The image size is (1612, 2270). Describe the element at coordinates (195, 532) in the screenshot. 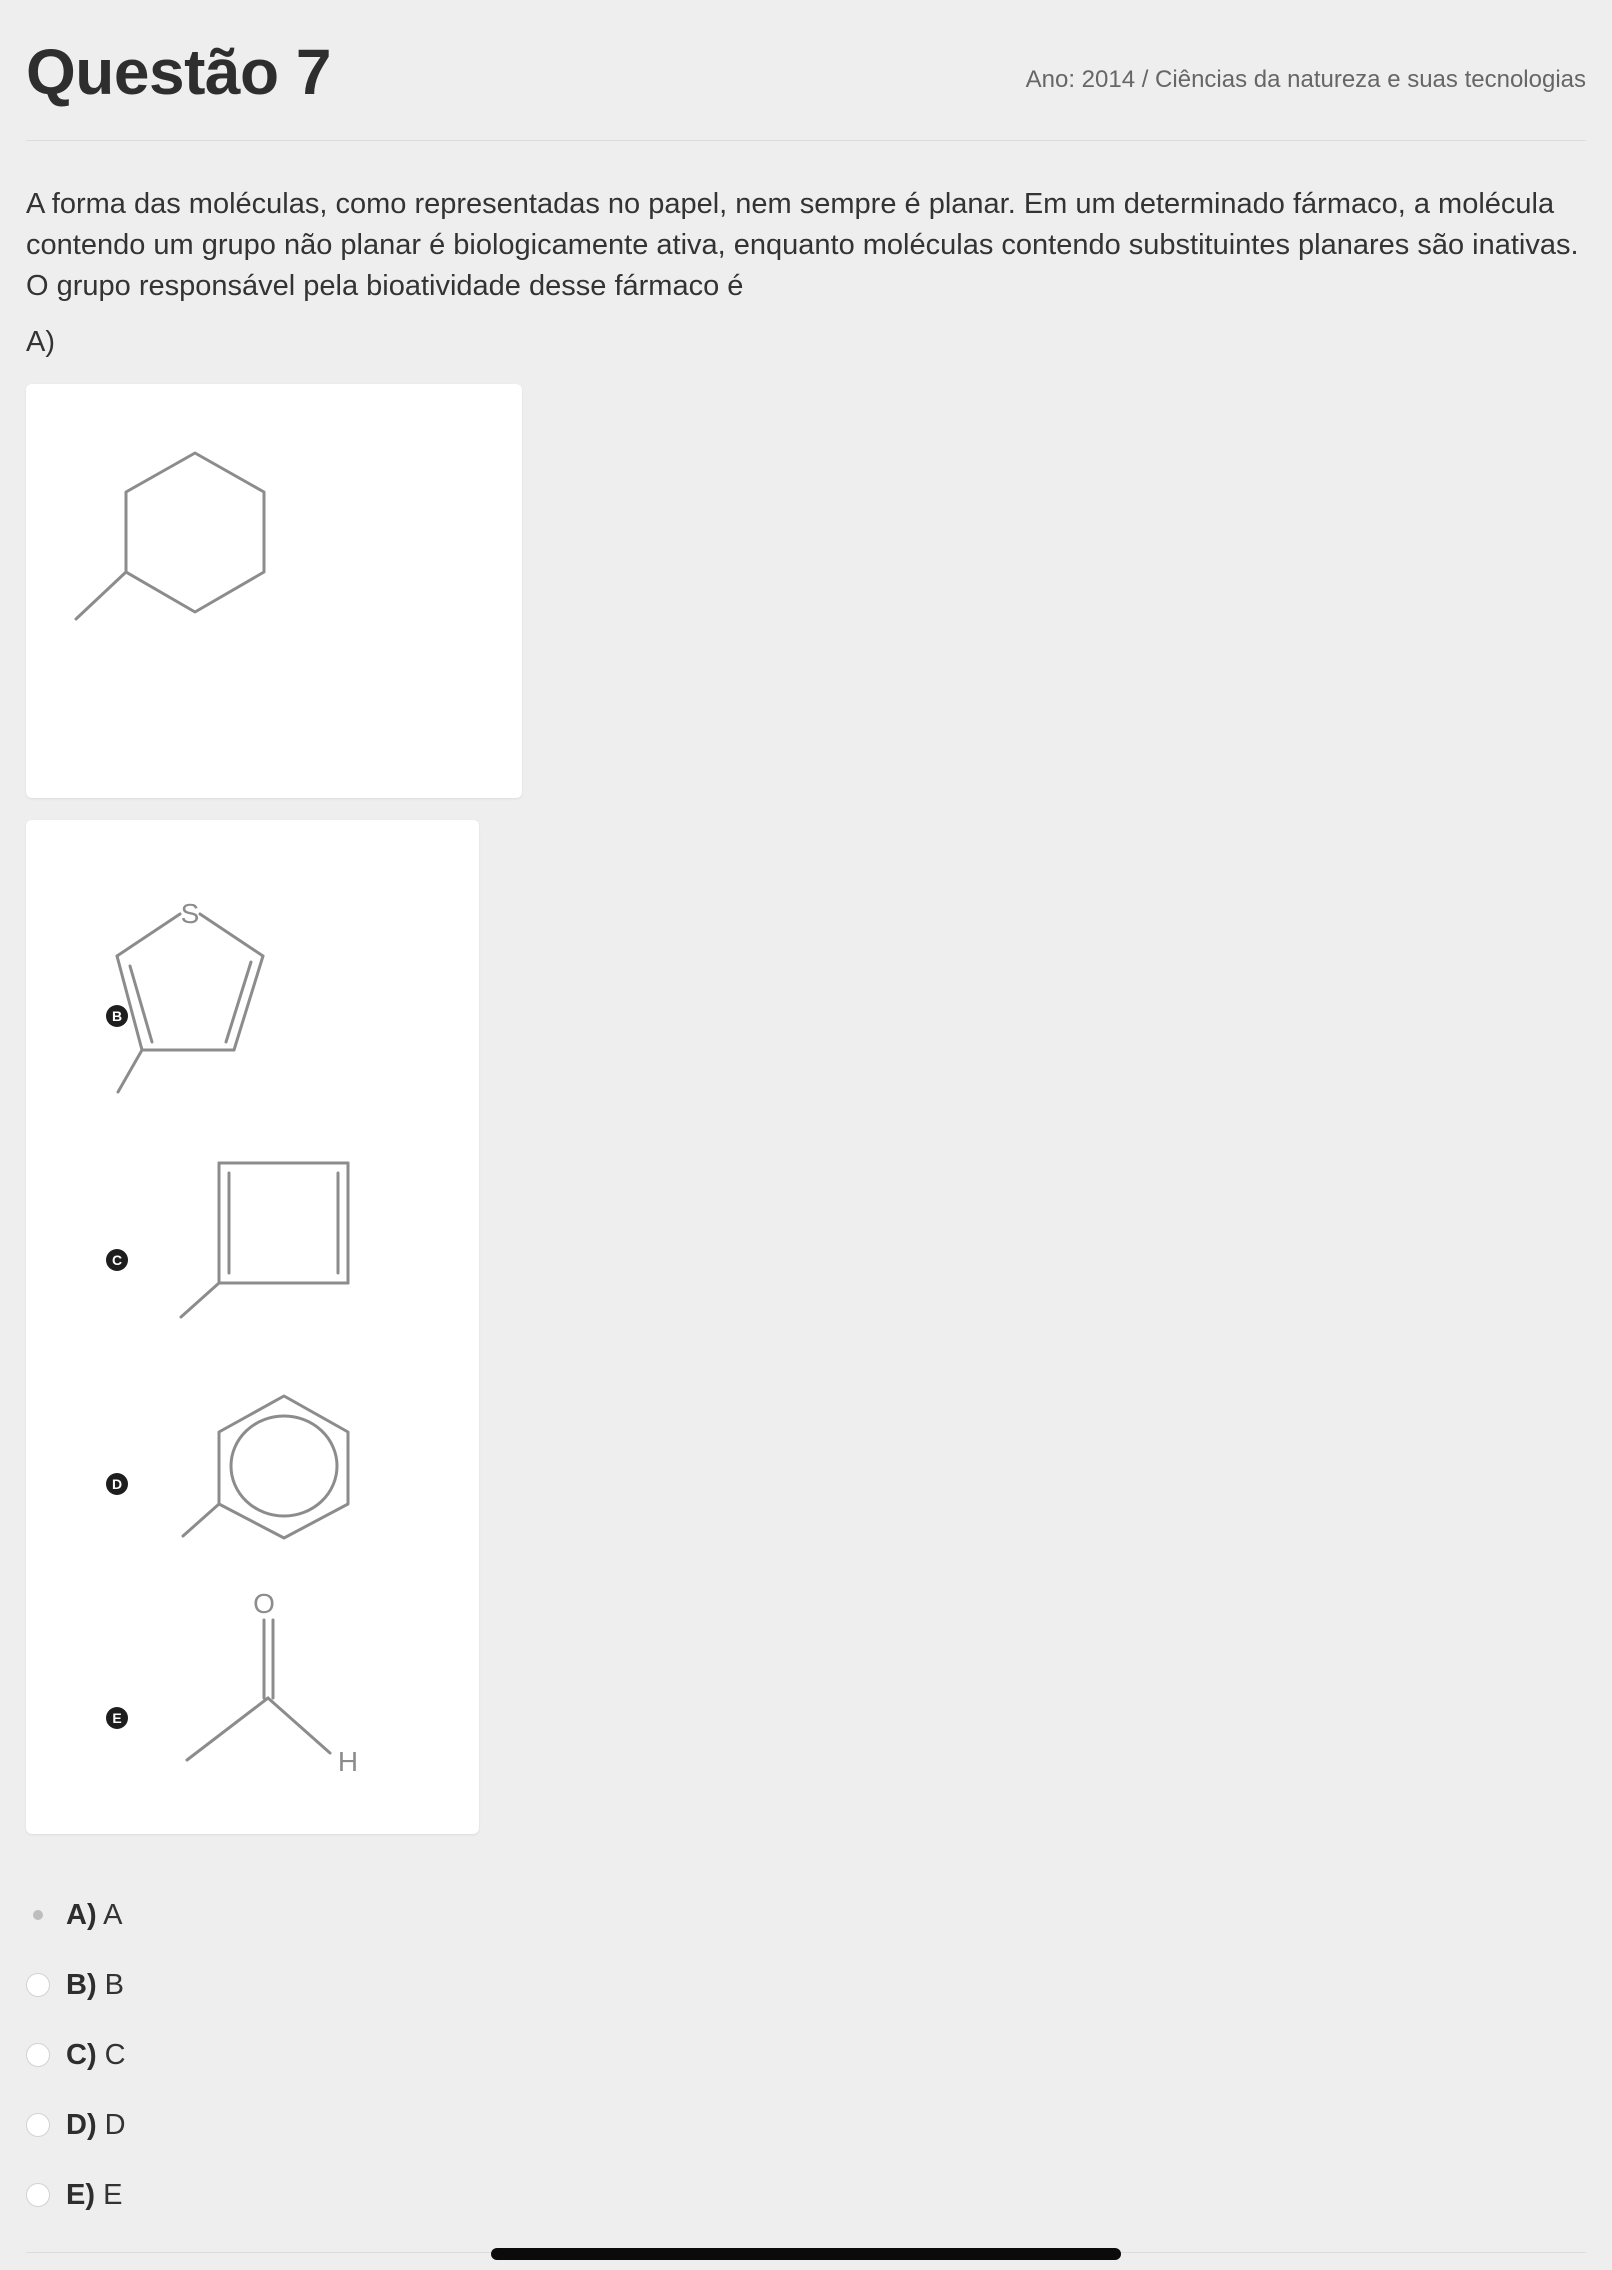

I see `cyclohexane-ring` at that location.